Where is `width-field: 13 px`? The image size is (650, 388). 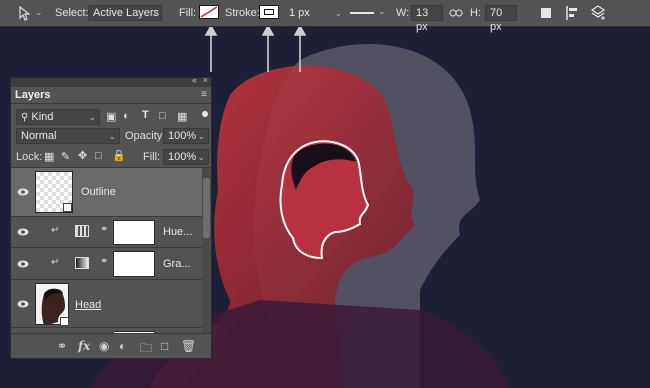
width-field: 13 px is located at coordinates (427, 19).